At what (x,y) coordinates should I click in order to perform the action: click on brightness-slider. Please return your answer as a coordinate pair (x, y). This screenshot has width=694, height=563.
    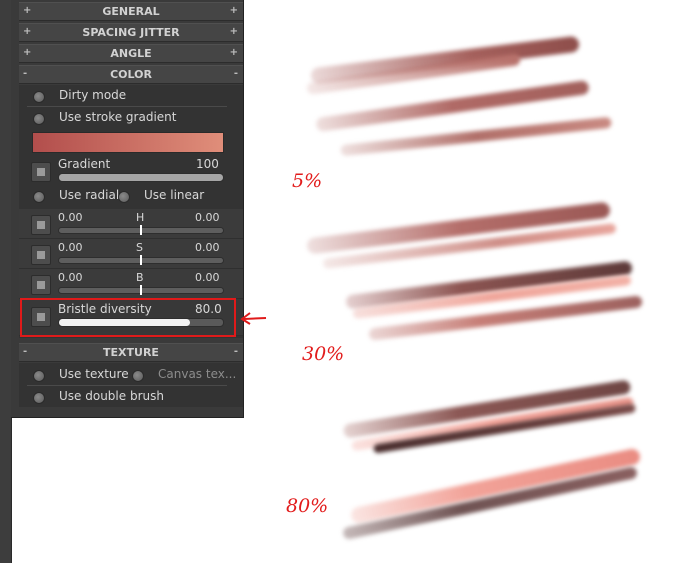
    Looking at the image, I should click on (141, 290).